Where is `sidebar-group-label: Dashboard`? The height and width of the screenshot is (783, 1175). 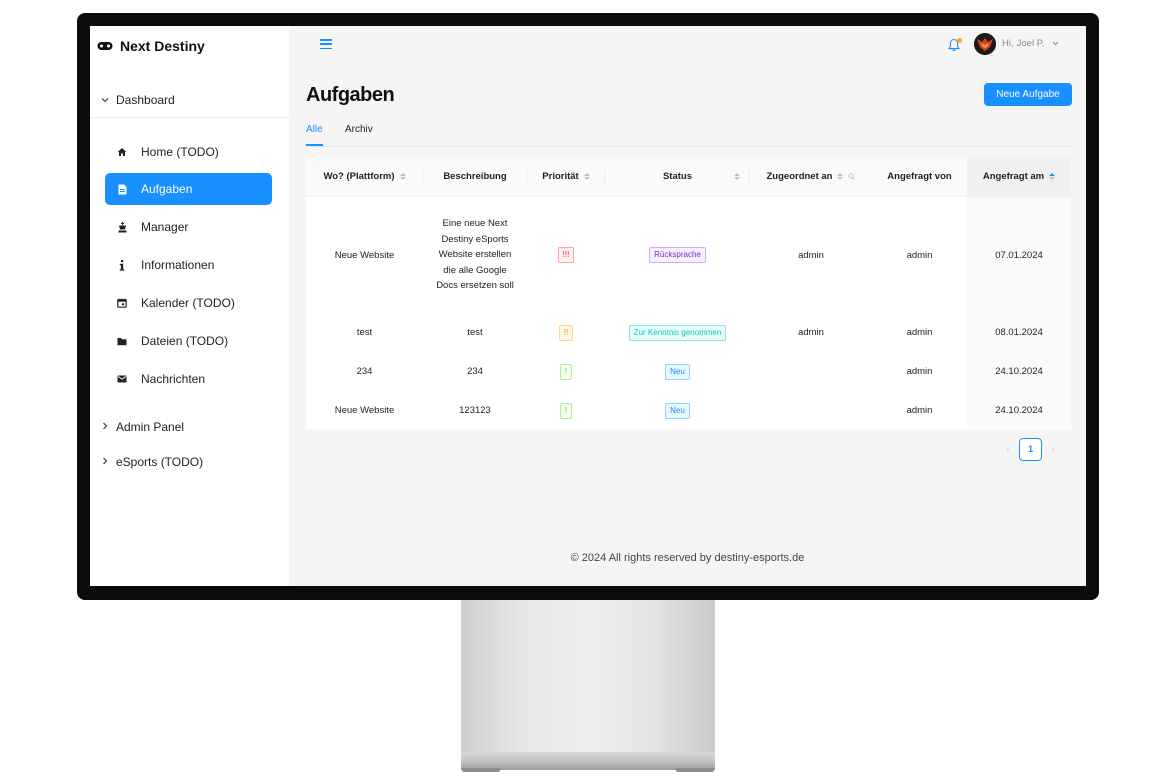 sidebar-group-label: Dashboard is located at coordinates (145, 100).